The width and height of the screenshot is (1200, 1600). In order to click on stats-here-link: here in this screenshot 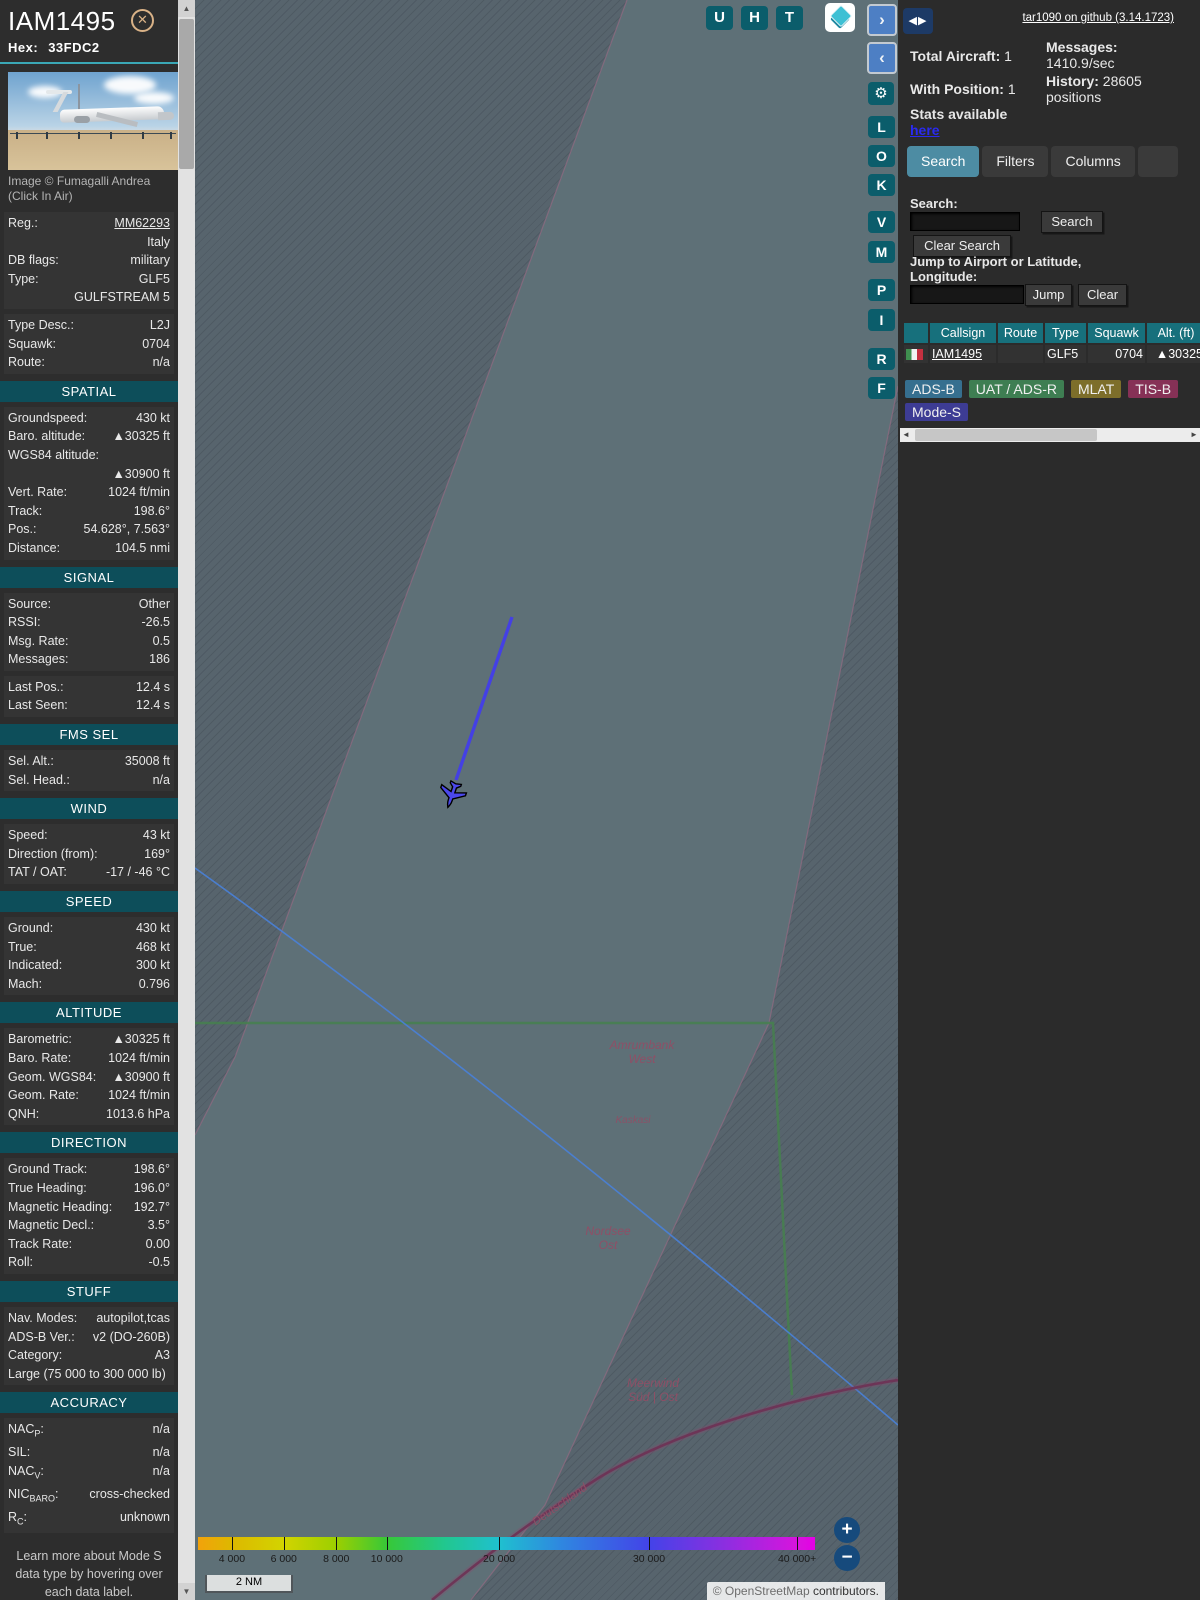, I will do `click(925, 130)`.